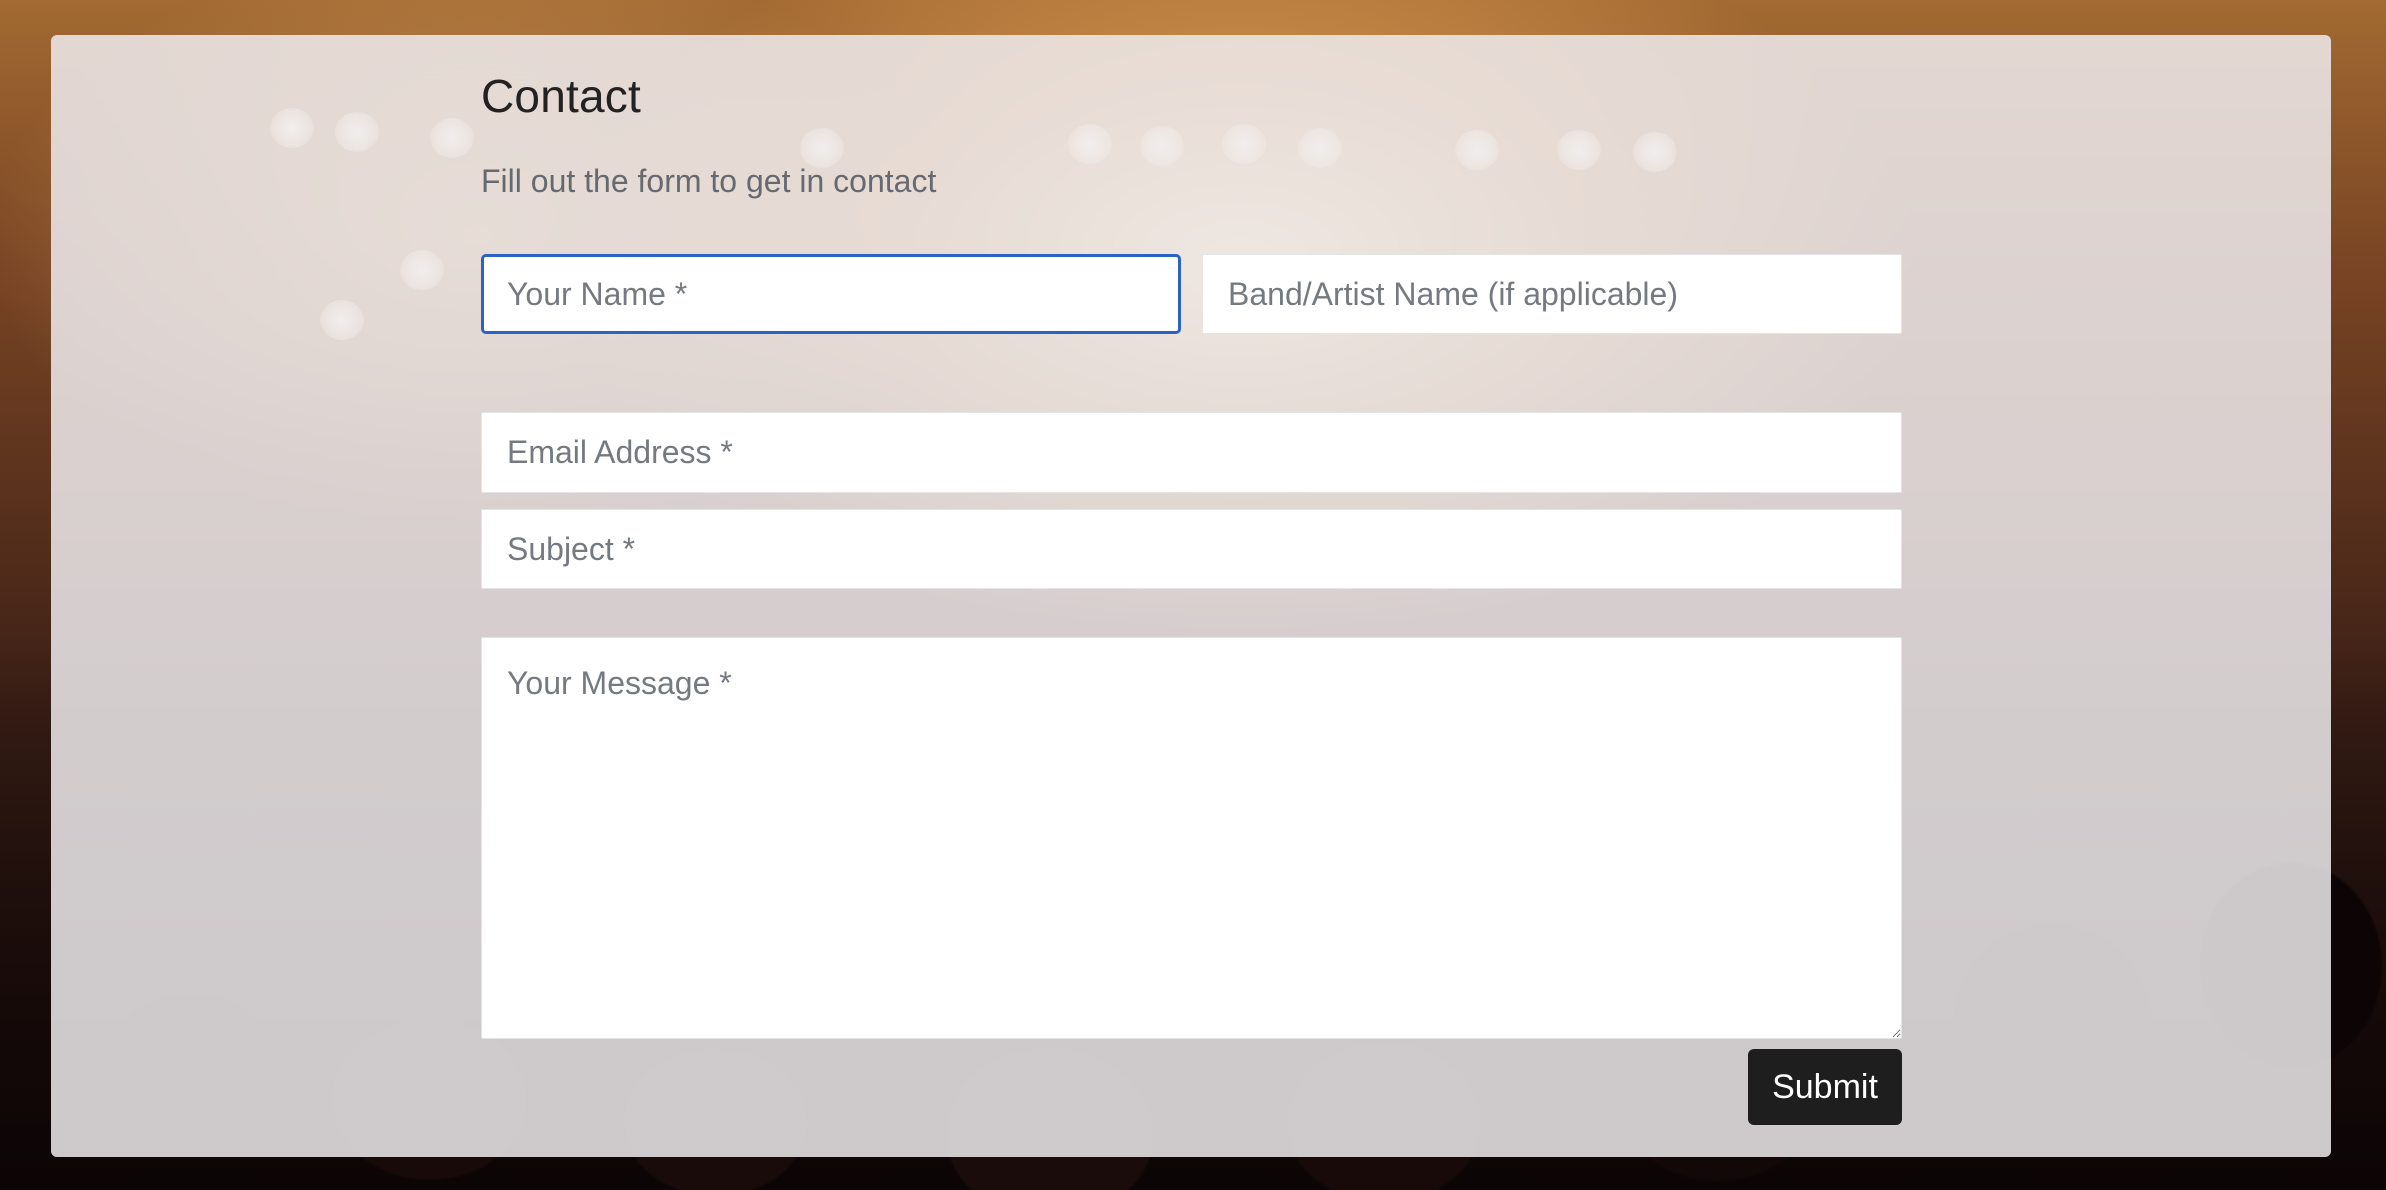 The image size is (2386, 1190). Describe the element at coordinates (561, 96) in the screenshot. I see `page-title: Contact` at that location.